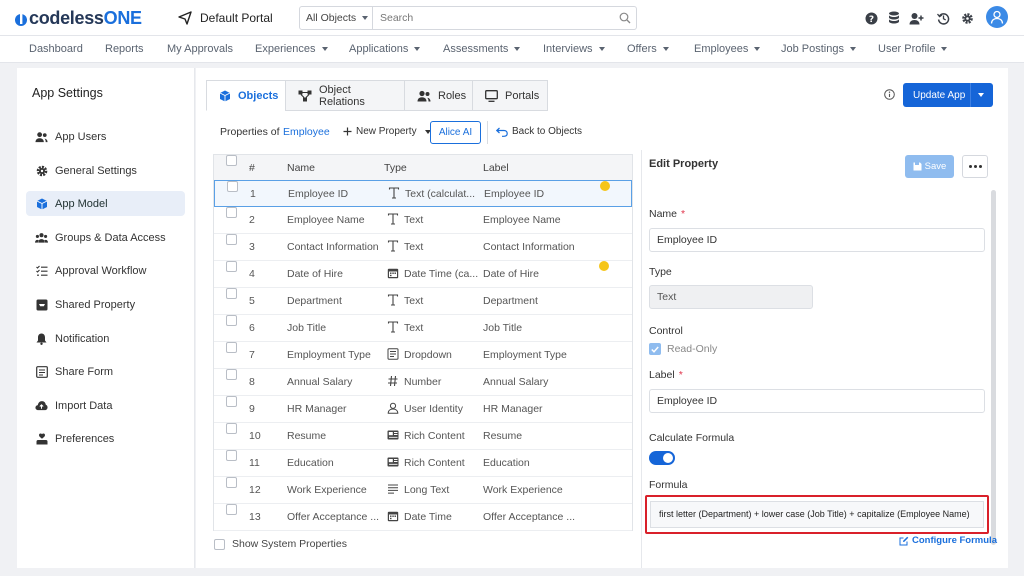 The width and height of the screenshot is (1024, 576). What do you see at coordinates (291, 49) in the screenshot?
I see `nav-experiences: Experiences` at bounding box center [291, 49].